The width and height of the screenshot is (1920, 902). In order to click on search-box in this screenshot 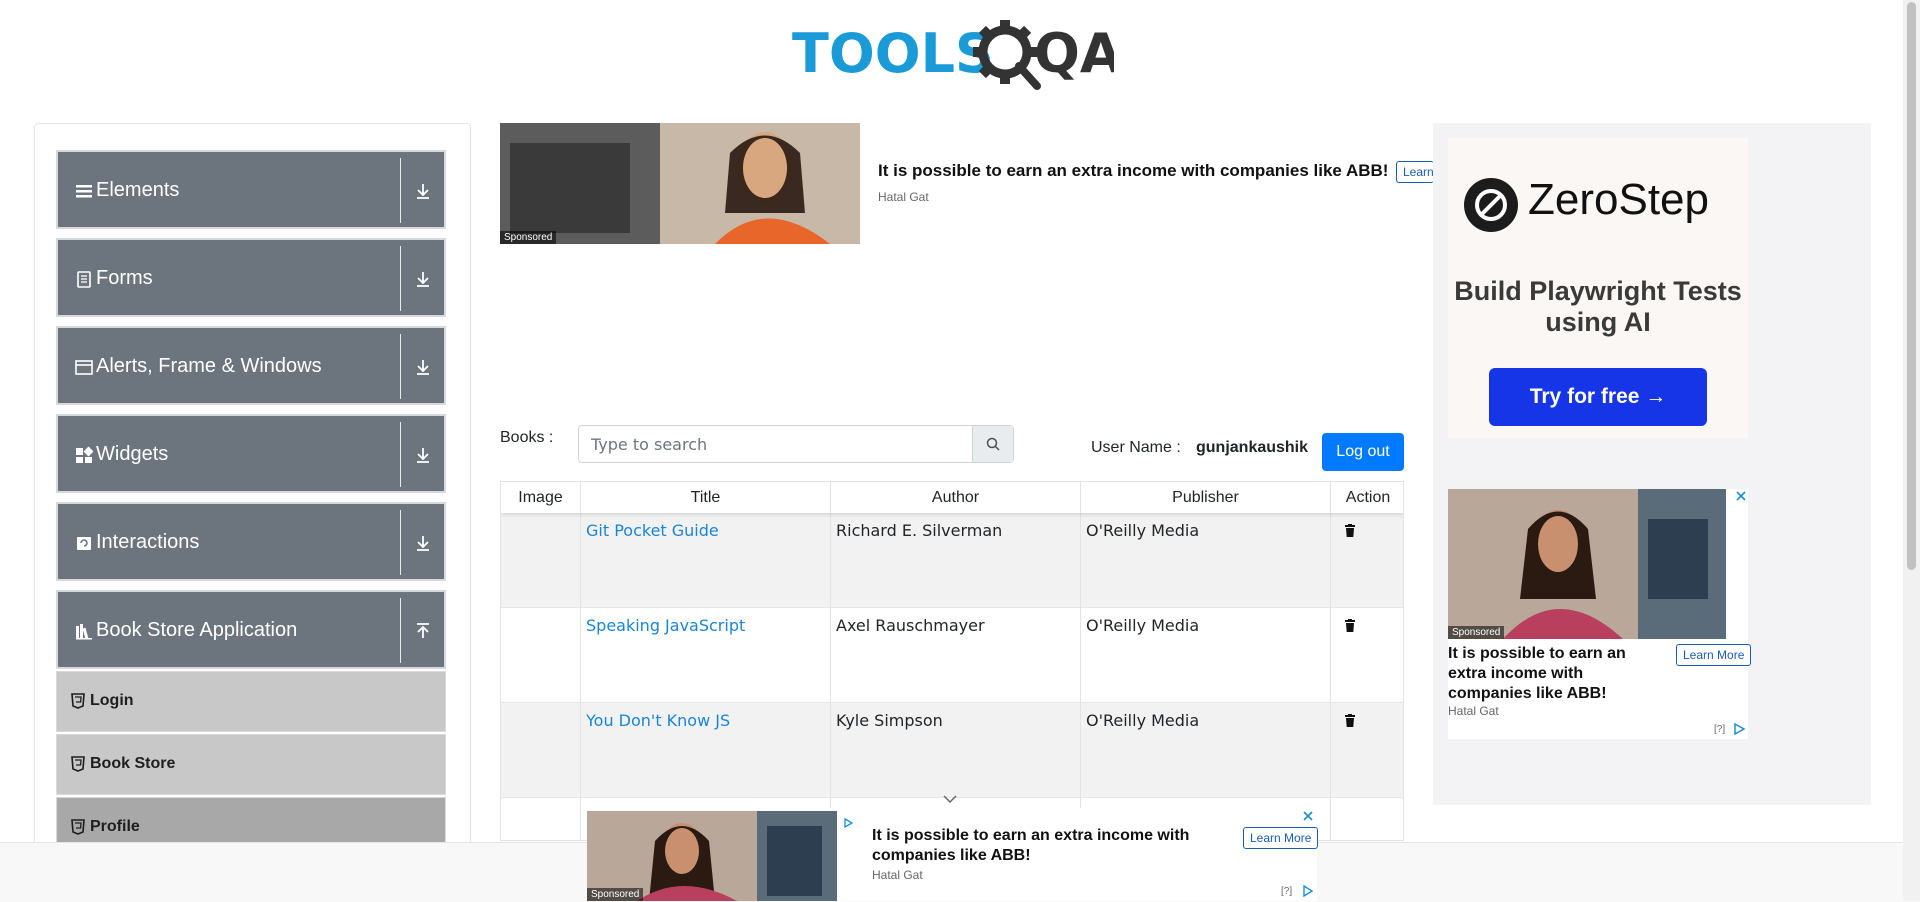, I will do `click(796, 444)`.